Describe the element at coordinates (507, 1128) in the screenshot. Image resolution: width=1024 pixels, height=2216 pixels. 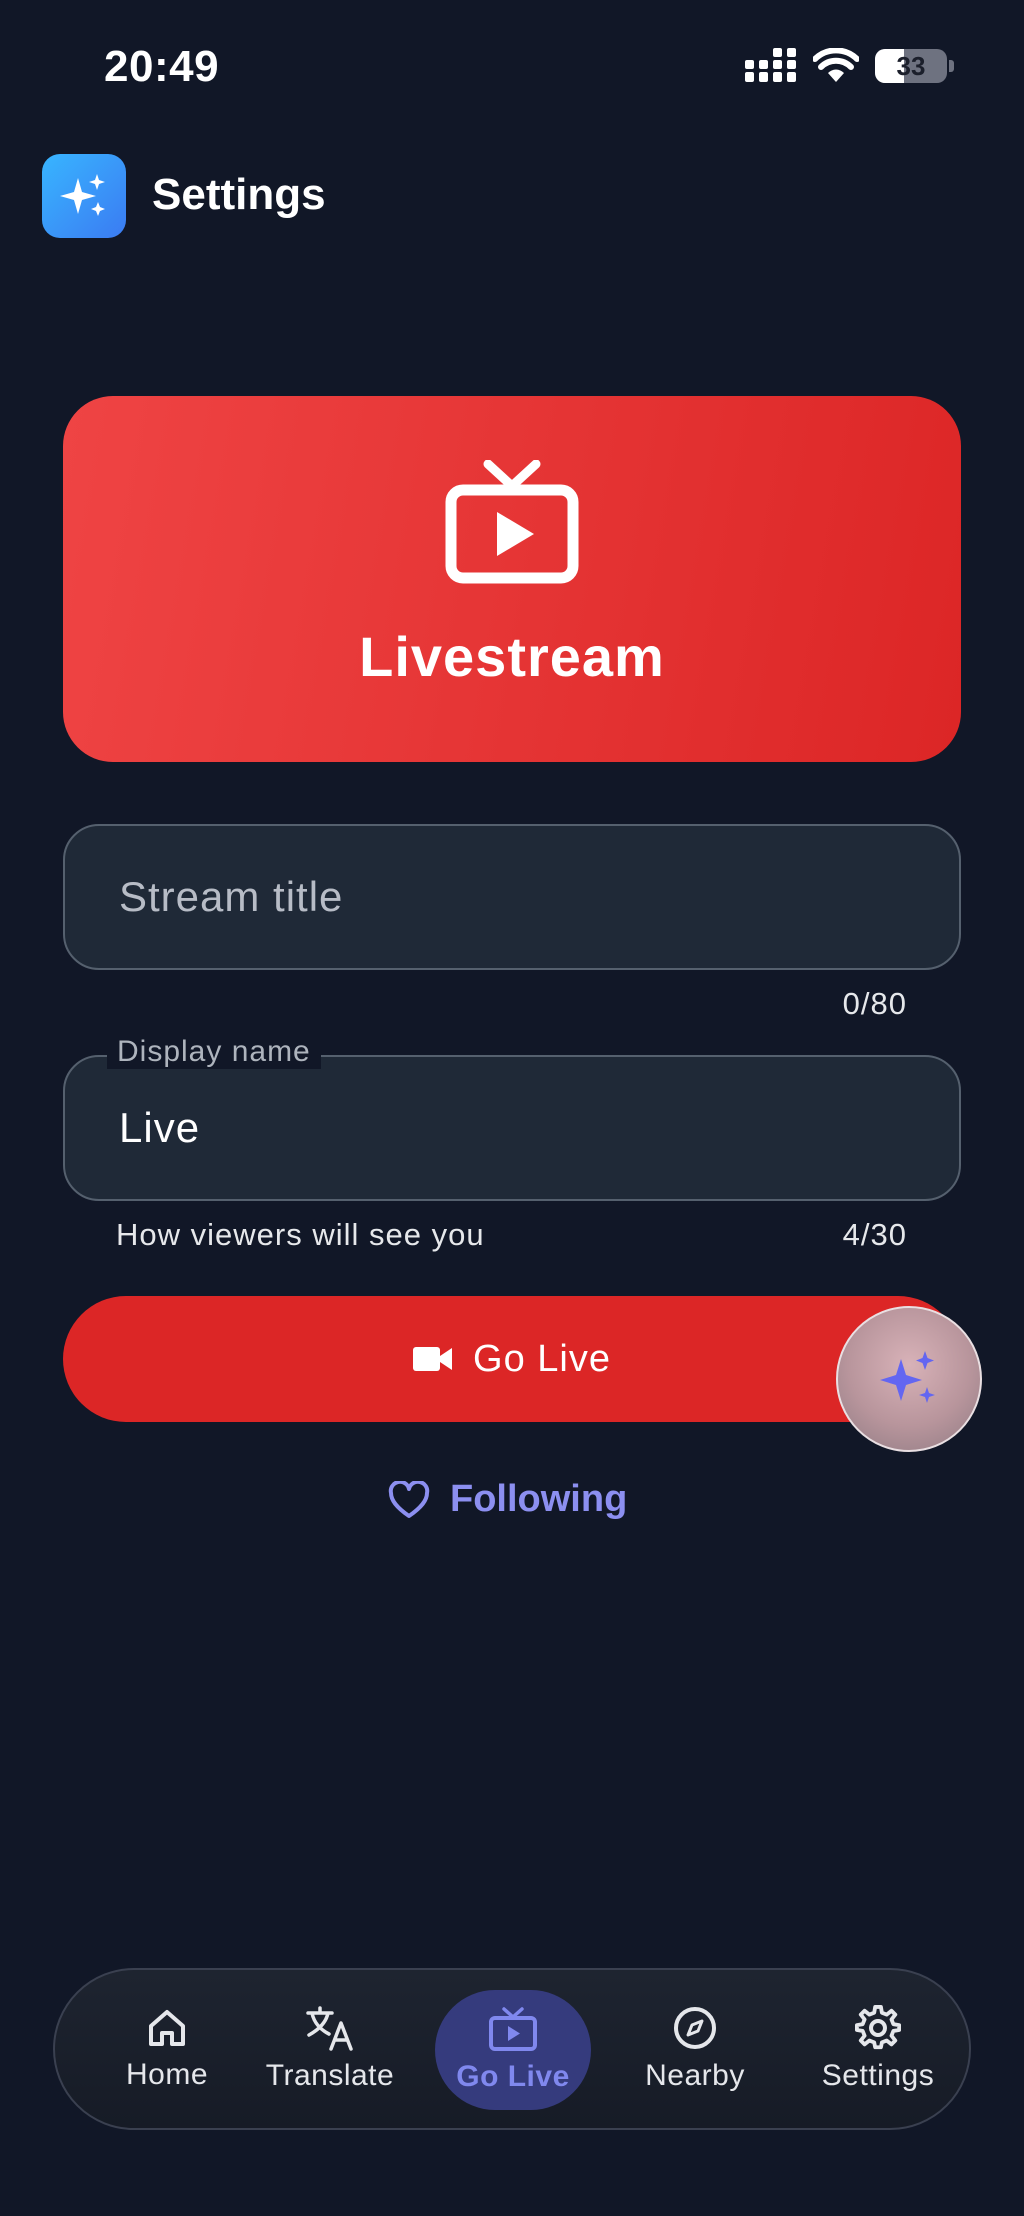
I see `display-name-input` at that location.